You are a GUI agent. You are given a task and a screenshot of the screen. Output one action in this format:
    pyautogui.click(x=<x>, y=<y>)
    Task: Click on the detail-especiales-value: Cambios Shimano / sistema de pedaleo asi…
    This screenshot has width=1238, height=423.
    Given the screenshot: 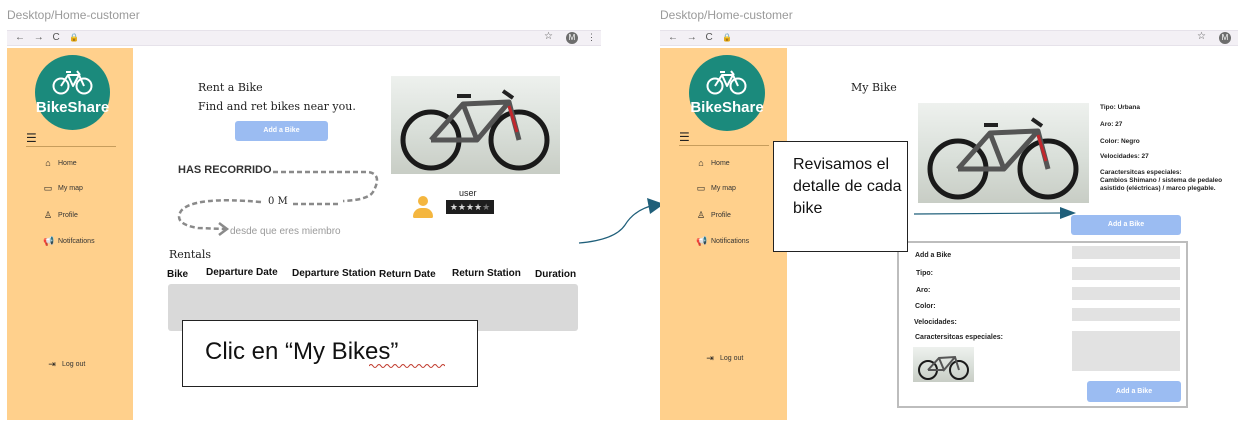 What is the action you would take?
    pyautogui.click(x=1161, y=184)
    